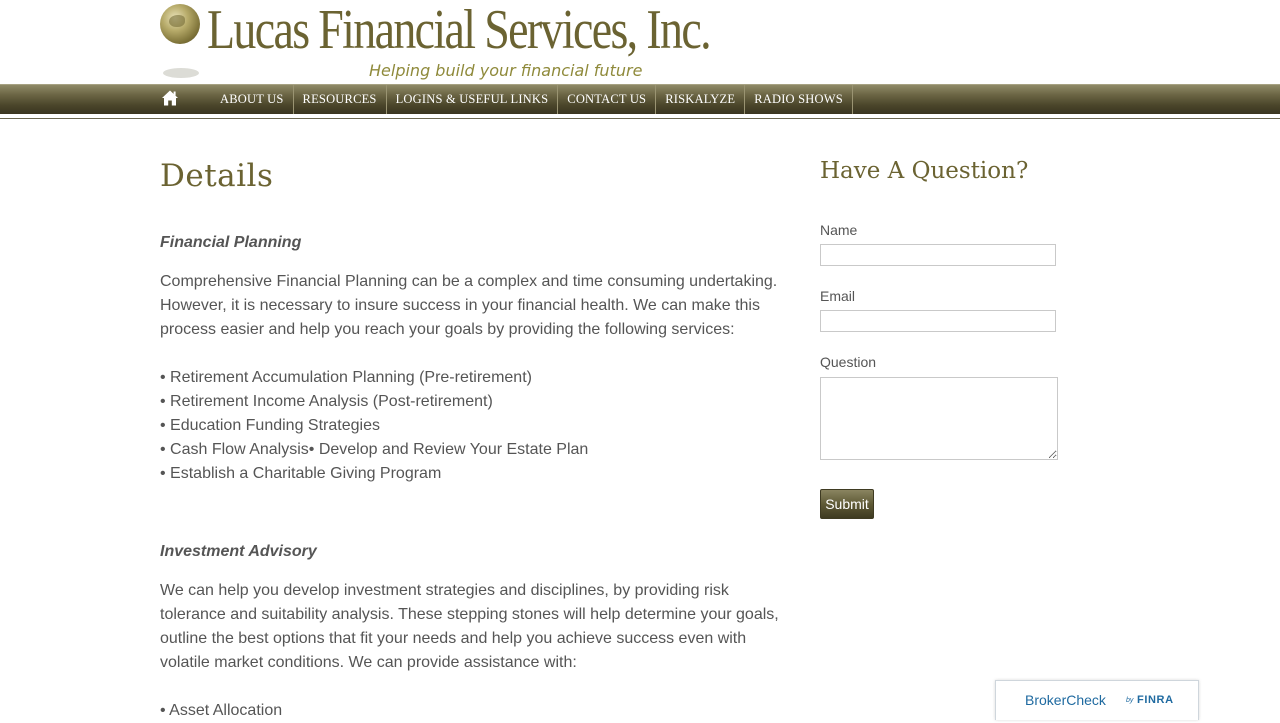 The width and height of the screenshot is (1280, 723). Describe the element at coordinates (459, 31) in the screenshot. I see `logo-title: Lucas Financial Services, Inc.` at that location.